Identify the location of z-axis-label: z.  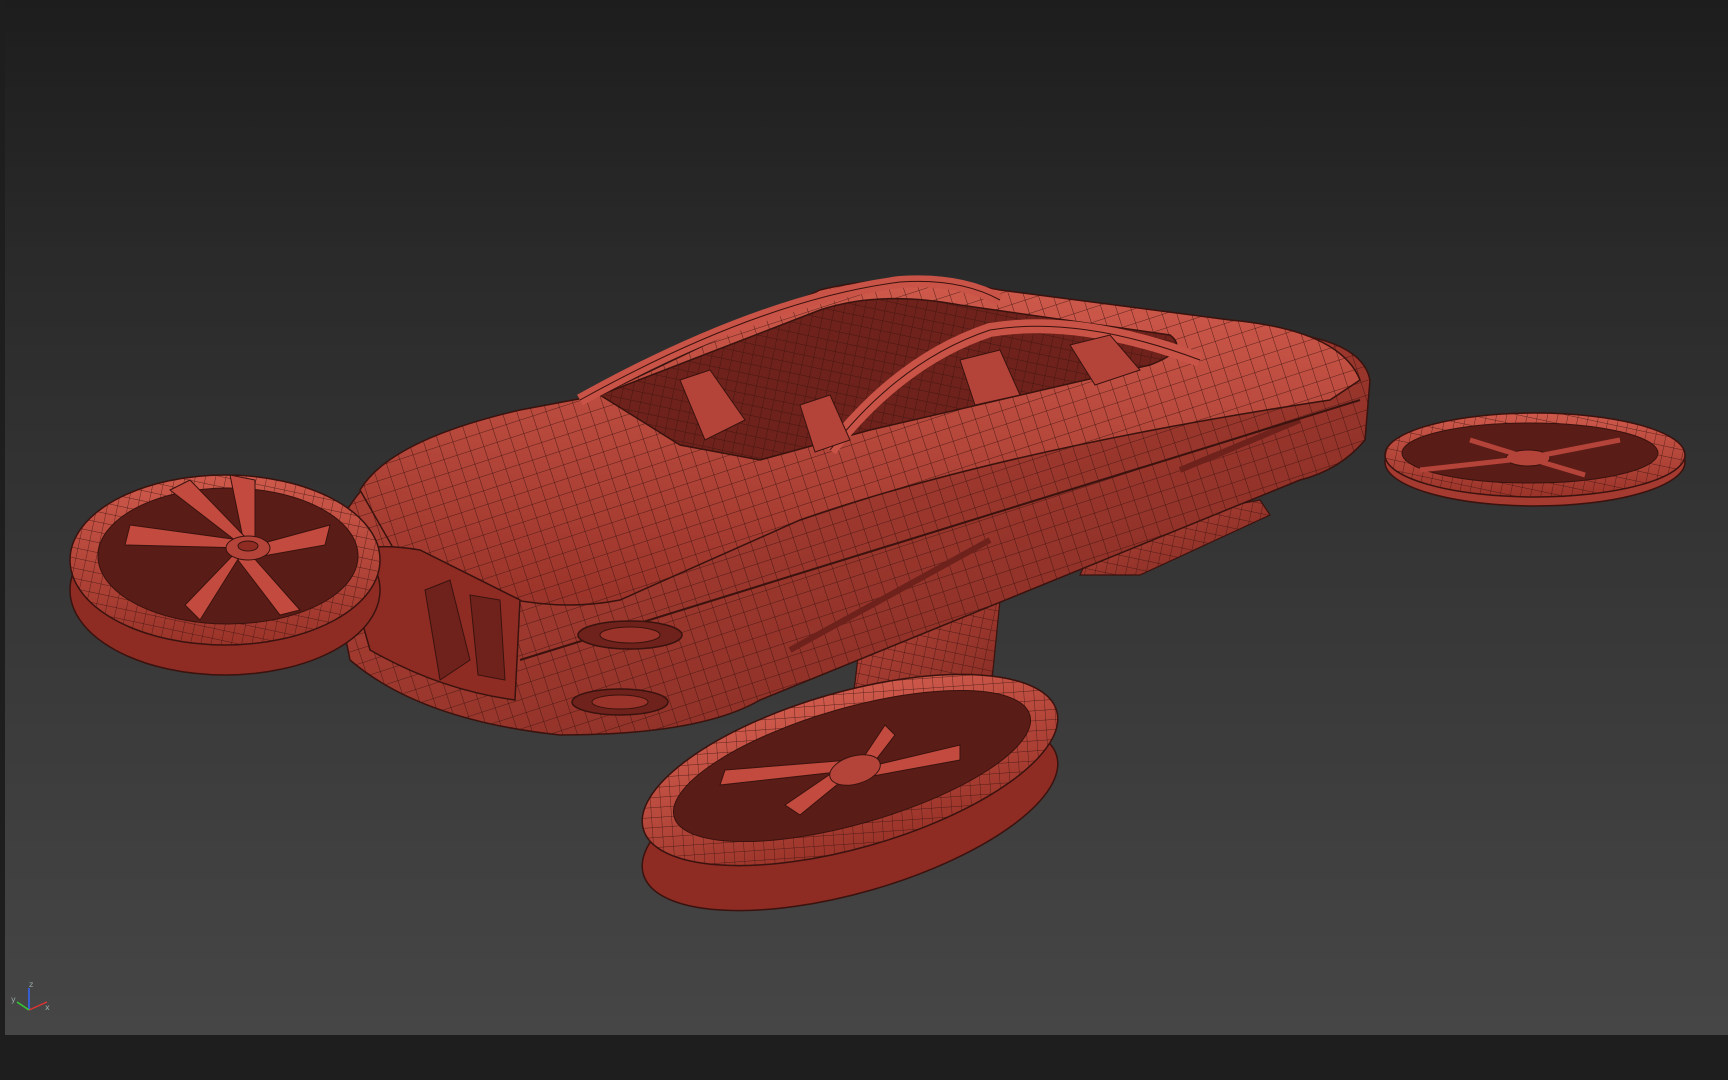
(31, 984).